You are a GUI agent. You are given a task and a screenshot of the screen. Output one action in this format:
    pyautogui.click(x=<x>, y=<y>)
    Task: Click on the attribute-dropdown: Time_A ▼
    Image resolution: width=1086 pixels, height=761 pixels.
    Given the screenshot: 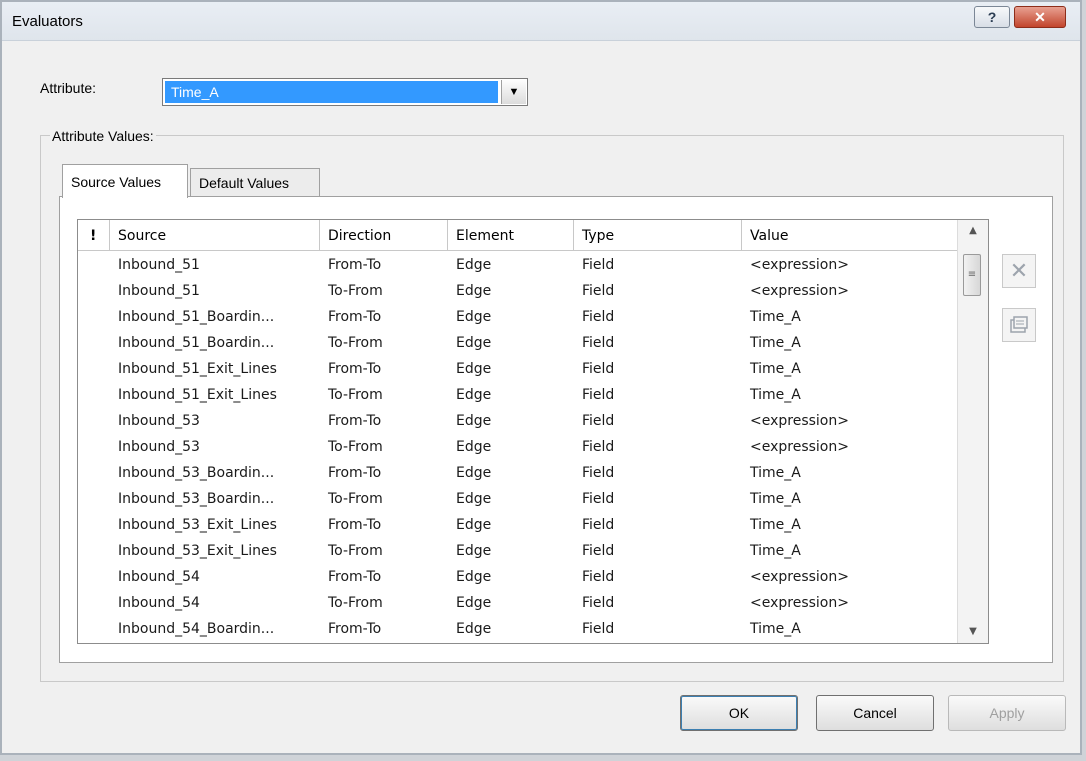 What is the action you would take?
    pyautogui.click(x=345, y=92)
    